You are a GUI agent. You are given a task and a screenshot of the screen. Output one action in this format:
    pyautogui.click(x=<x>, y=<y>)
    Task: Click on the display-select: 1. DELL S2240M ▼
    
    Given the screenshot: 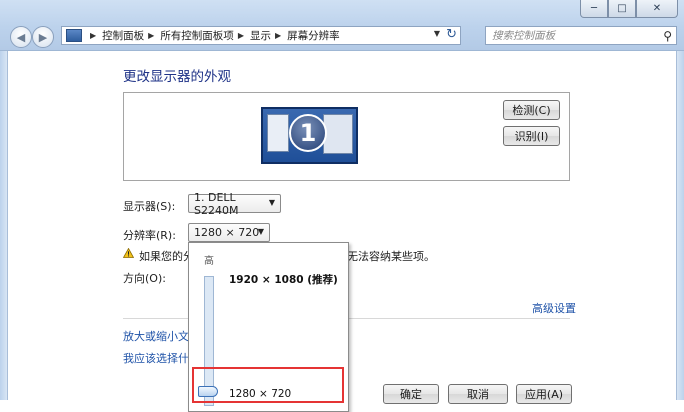 What is the action you would take?
    pyautogui.click(x=234, y=204)
    